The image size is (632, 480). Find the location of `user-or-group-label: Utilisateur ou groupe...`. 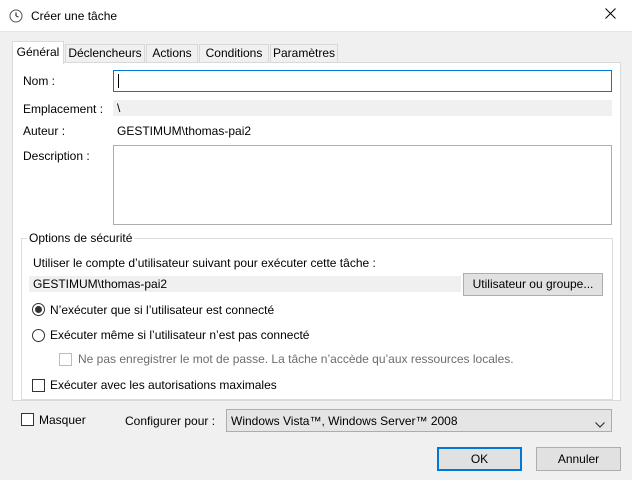

user-or-group-label: Utilisateur ou groupe... is located at coordinates (533, 284).